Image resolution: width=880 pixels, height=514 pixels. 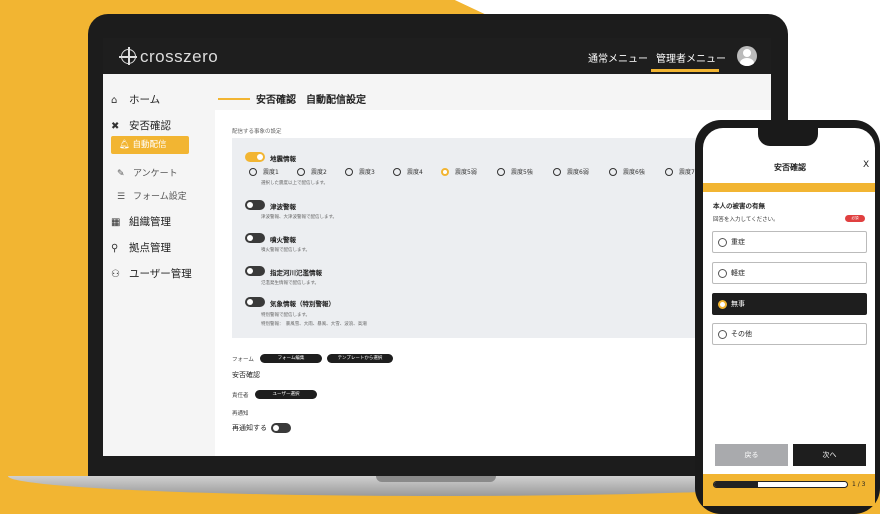 I want to click on progress-fill, so click(x=736, y=484).